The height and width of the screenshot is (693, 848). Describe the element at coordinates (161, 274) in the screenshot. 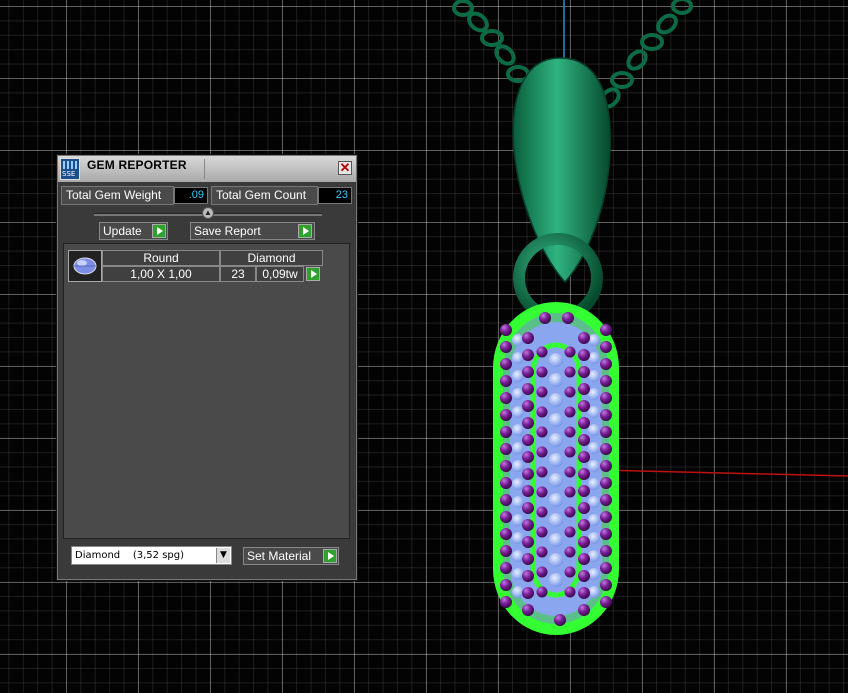

I see `gem-size-cell: 1,00 X 1,00` at that location.